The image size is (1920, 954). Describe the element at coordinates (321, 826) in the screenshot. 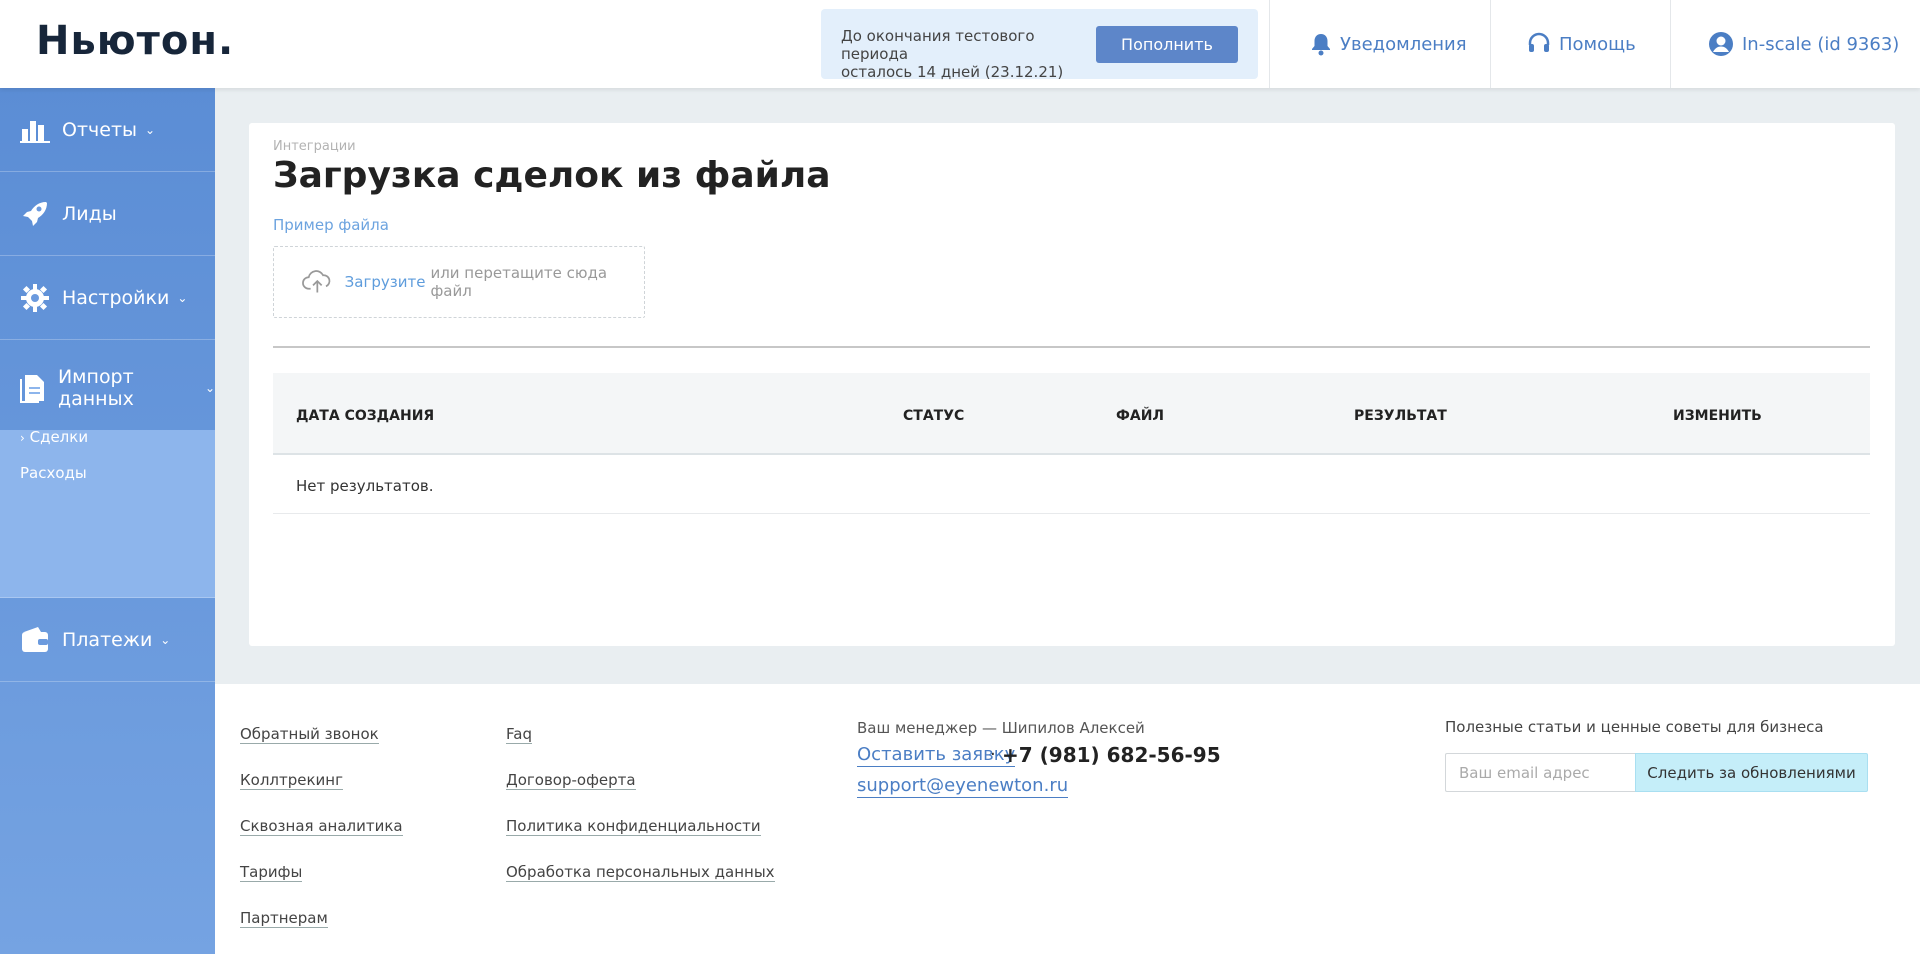

I see `footer-link-analytics: Сквозная аналитика` at that location.